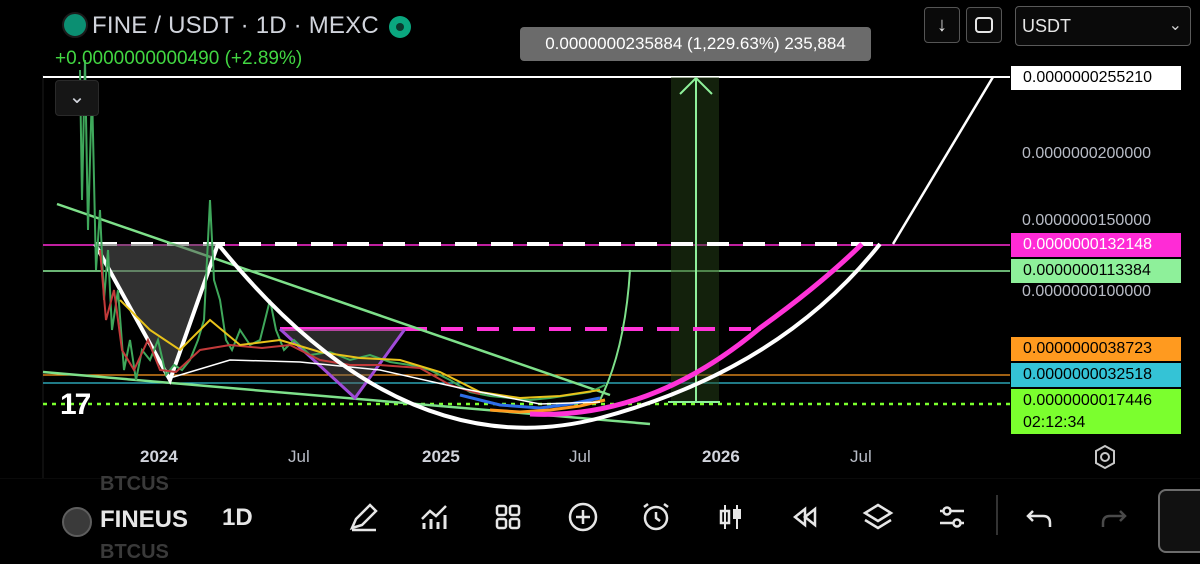 The image size is (1200, 564). What do you see at coordinates (1096, 271) in the screenshot?
I see `price-tag-lightgreen: 0.0000000113384` at bounding box center [1096, 271].